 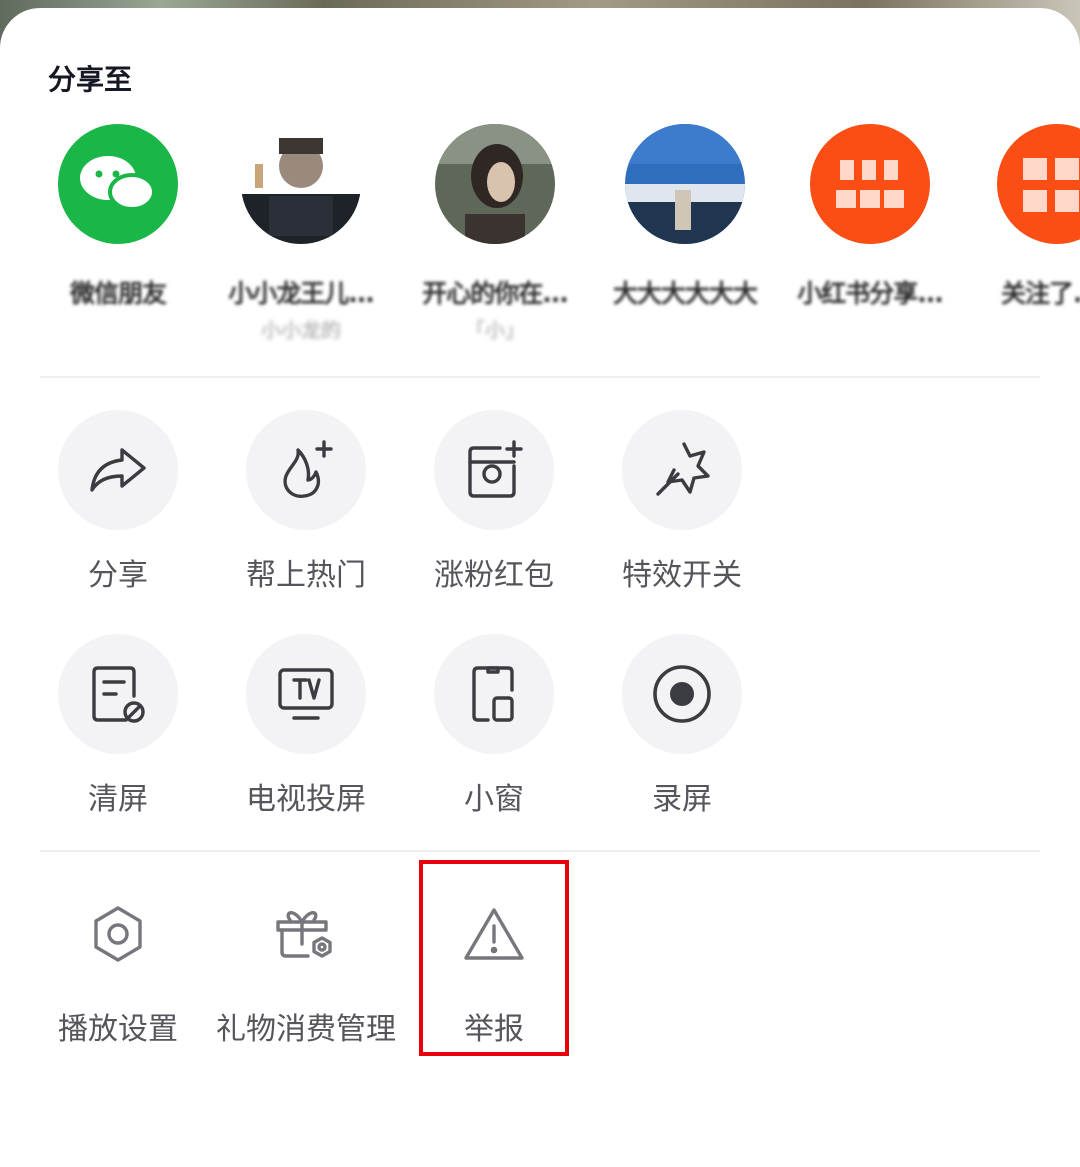 I want to click on mini-window-button: 小窗, so click(x=494, y=726).